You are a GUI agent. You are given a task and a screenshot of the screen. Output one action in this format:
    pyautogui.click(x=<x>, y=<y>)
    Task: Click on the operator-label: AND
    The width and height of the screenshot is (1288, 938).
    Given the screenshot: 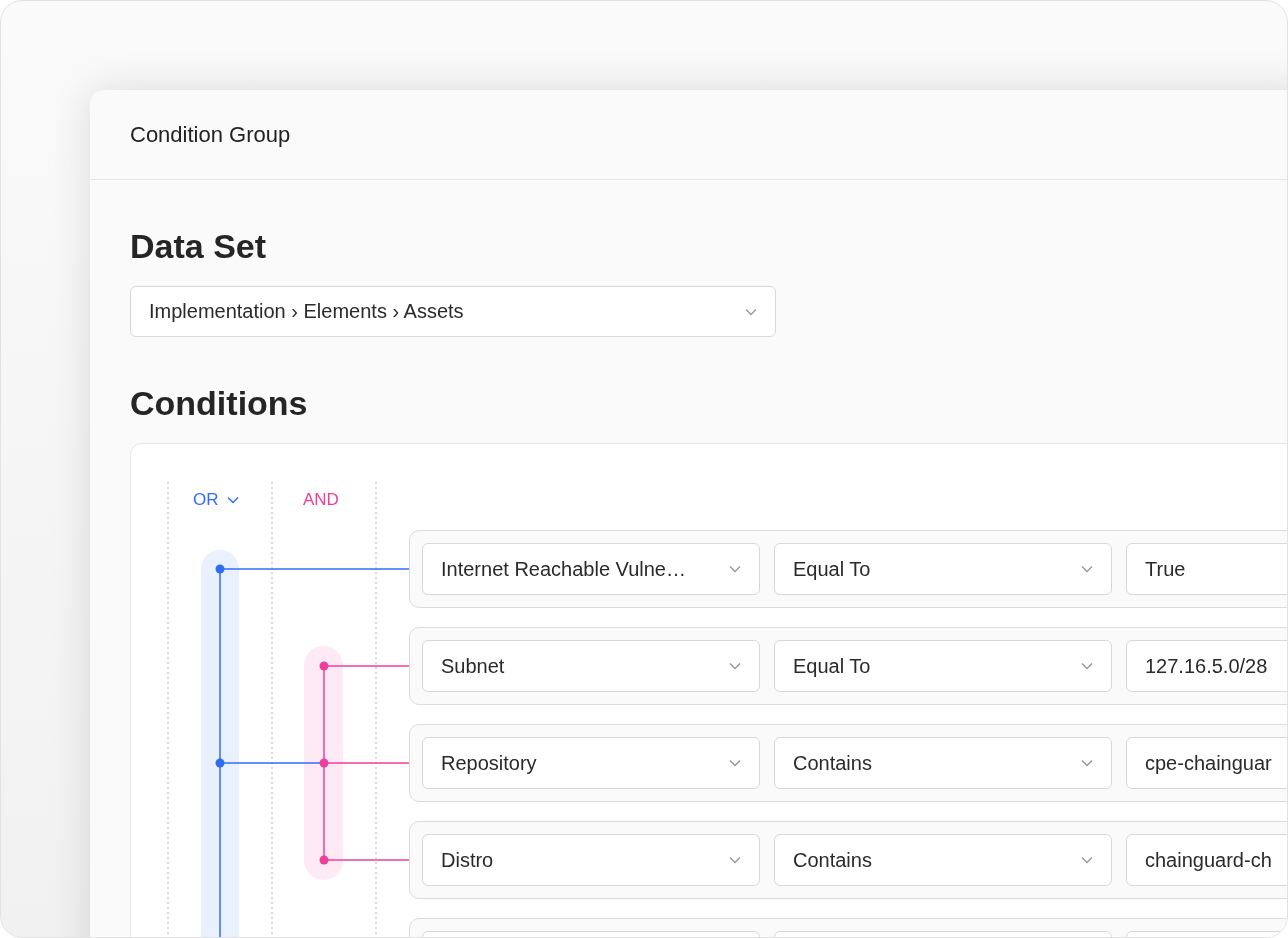 What is the action you would take?
    pyautogui.click(x=321, y=500)
    